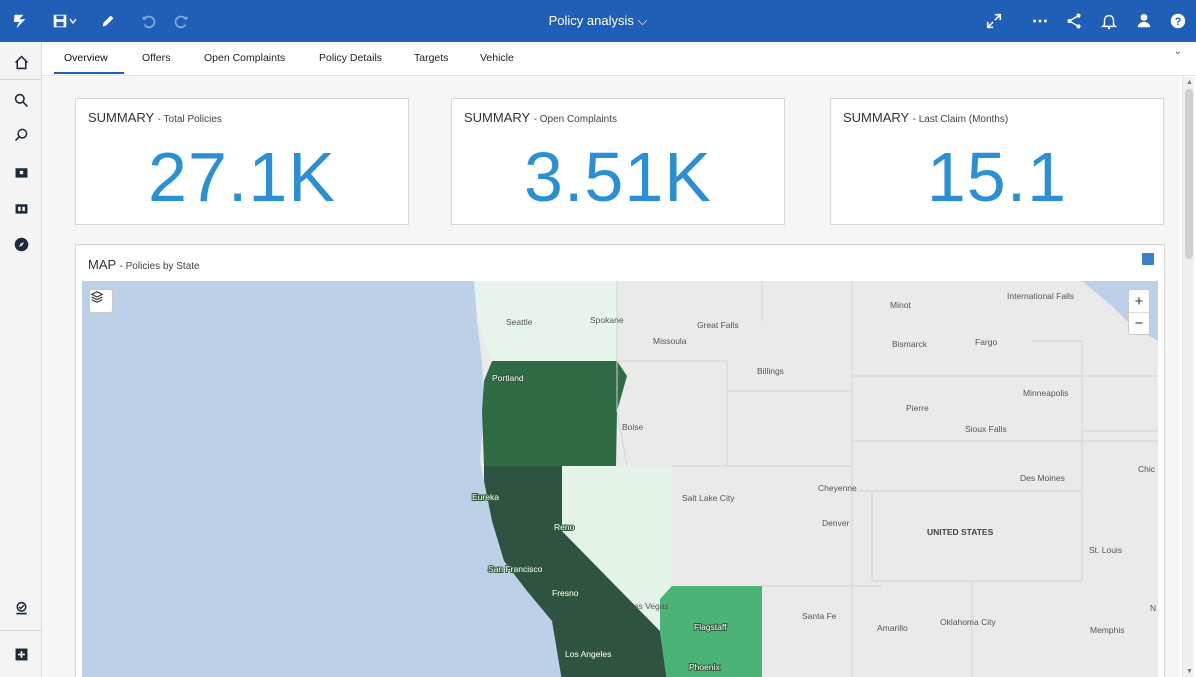  Describe the element at coordinates (960, 532) in the screenshot. I see `map-label-united-states: UNITED STATES` at that location.